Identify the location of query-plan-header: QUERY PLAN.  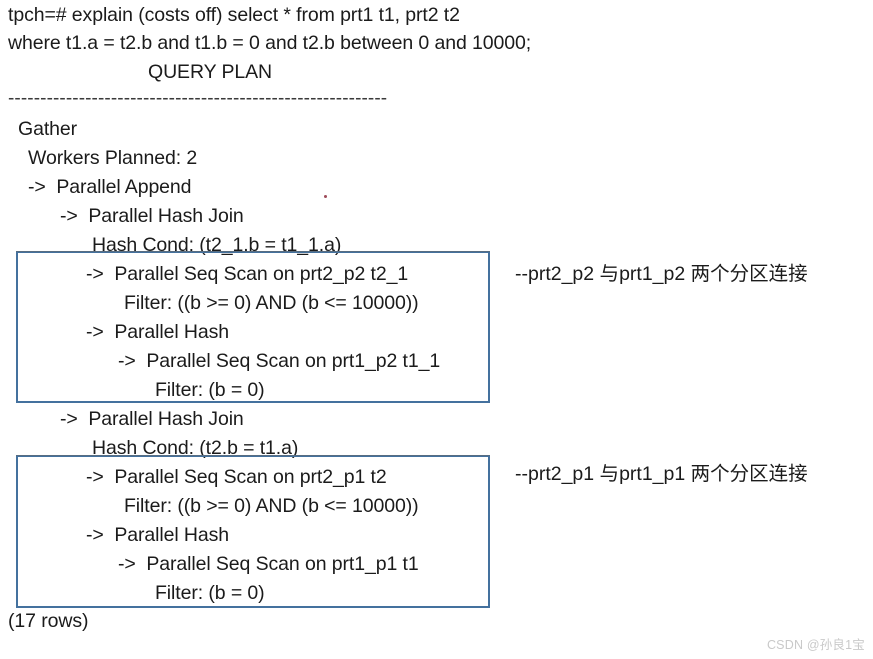
(210, 72).